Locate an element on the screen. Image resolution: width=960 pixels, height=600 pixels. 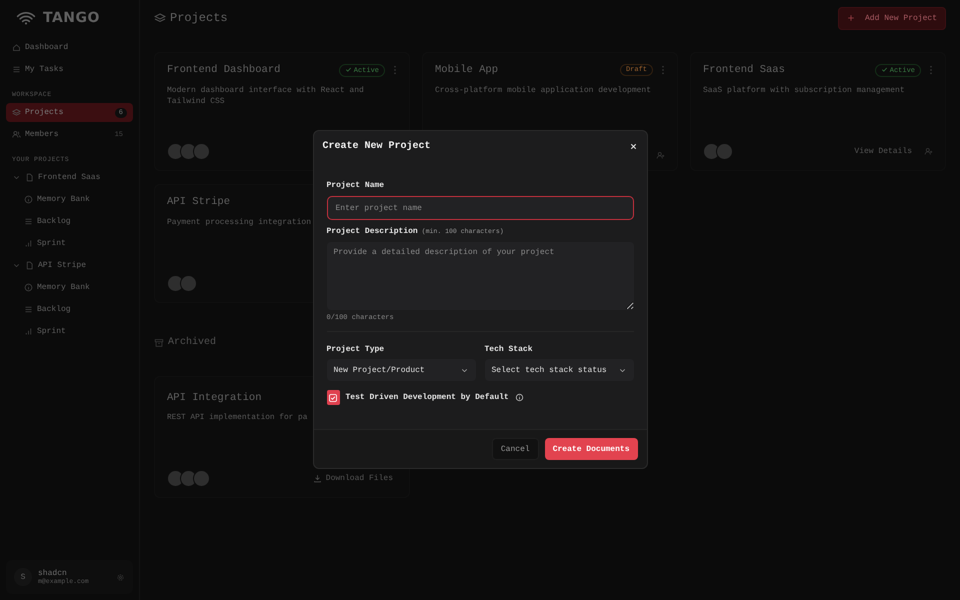
close-icon is located at coordinates (633, 146).